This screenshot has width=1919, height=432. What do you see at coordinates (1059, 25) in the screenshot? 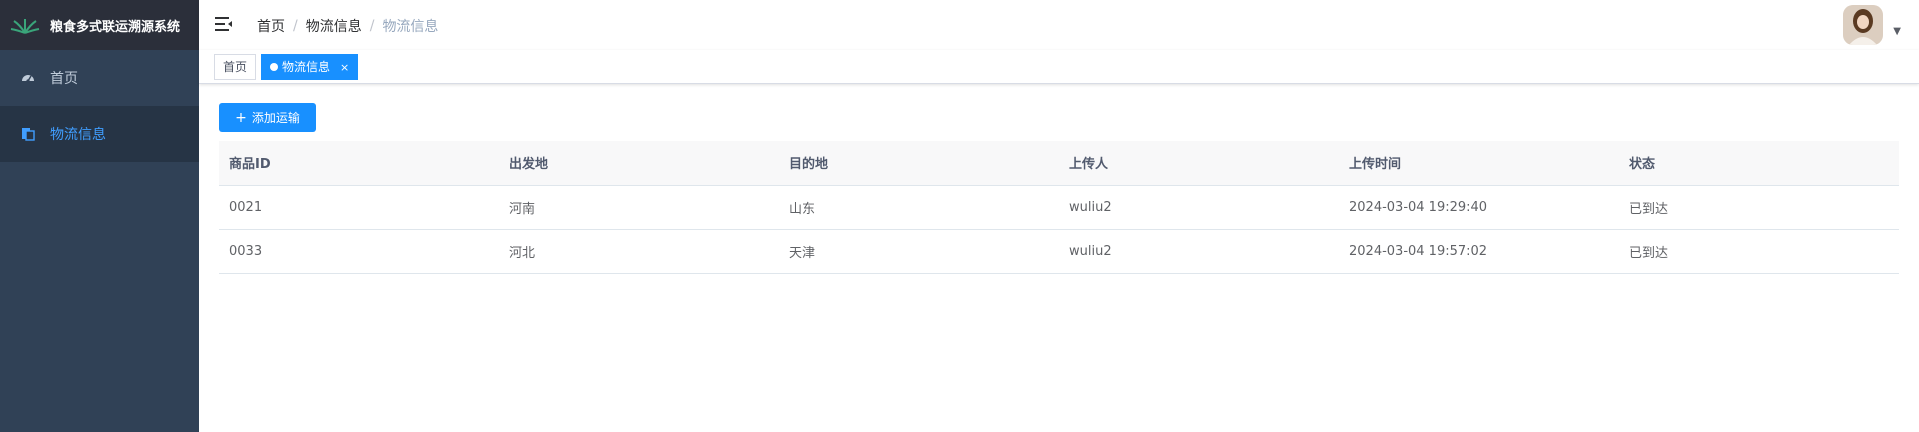
I see `navbar: 首页 / 物流信息 / 物流信息 ▼` at bounding box center [1059, 25].